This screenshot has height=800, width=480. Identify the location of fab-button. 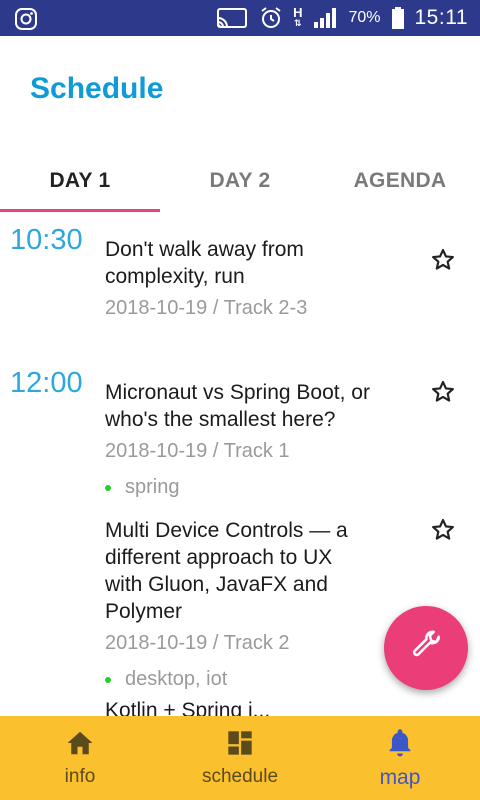
(426, 648).